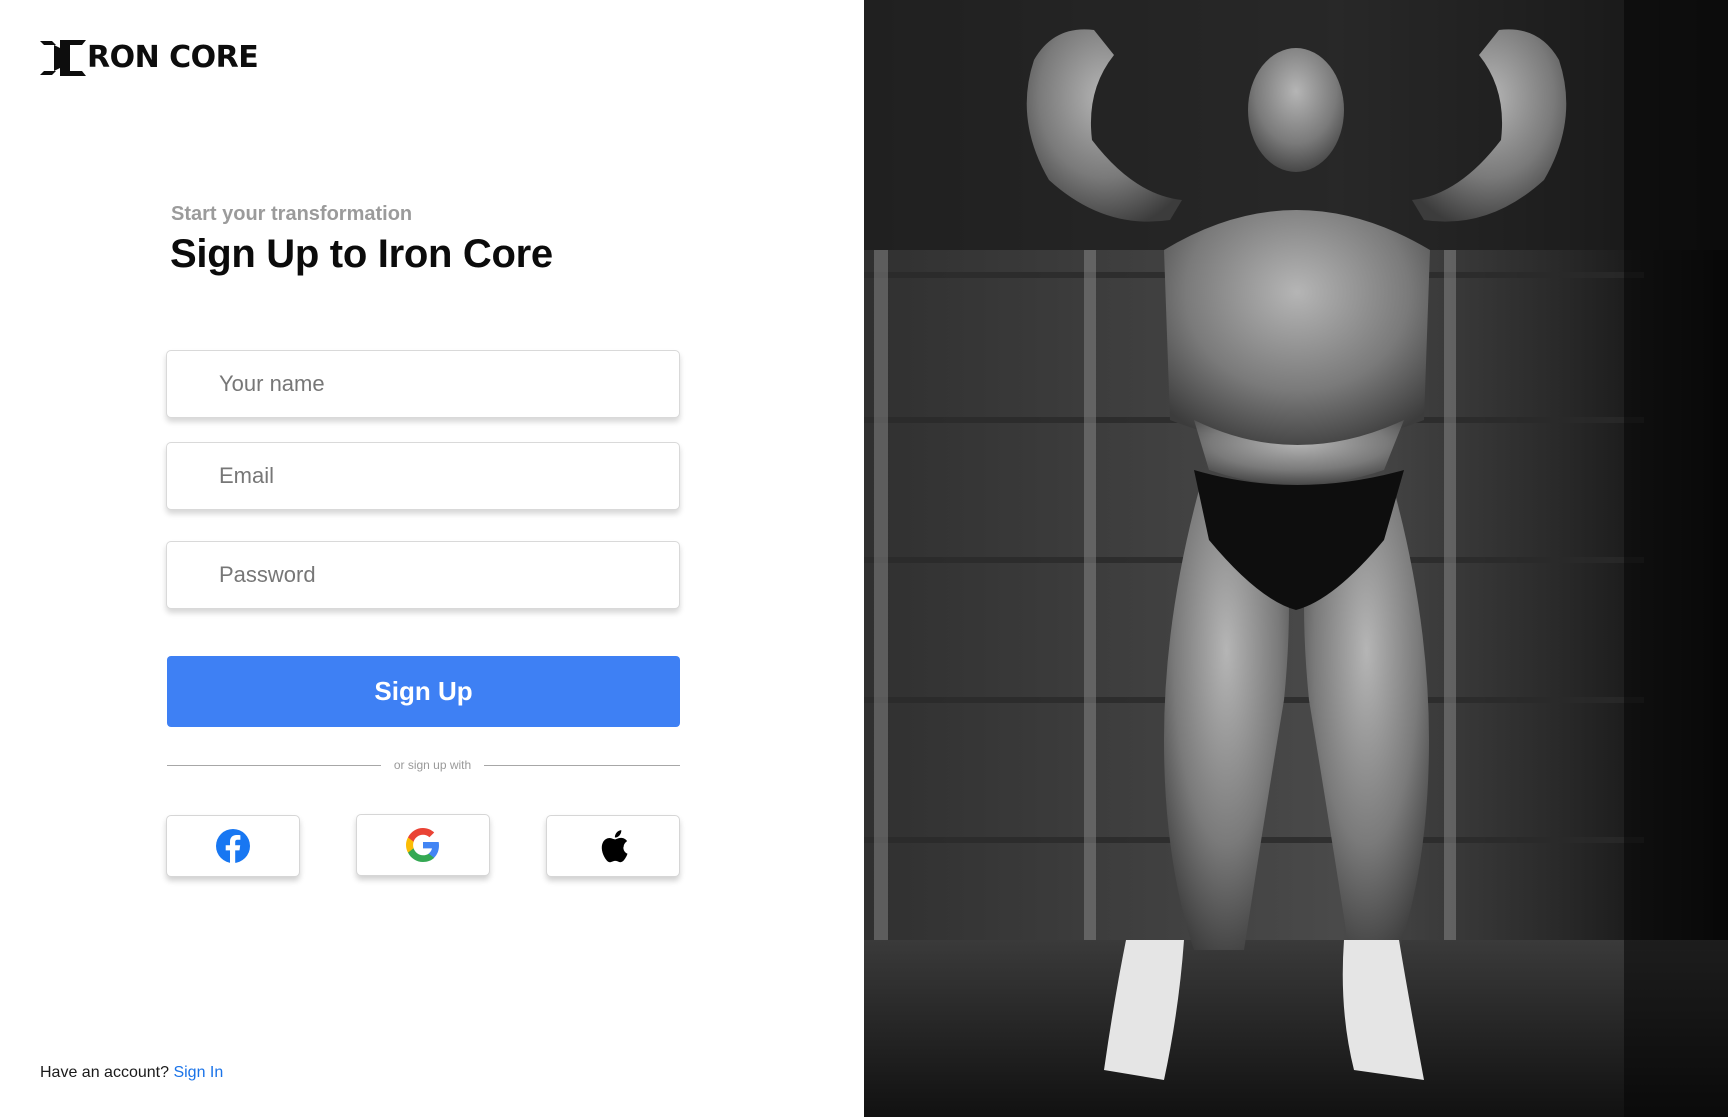 This screenshot has width=1728, height=1117. I want to click on sign-in-link: Sign In, so click(198, 1072).